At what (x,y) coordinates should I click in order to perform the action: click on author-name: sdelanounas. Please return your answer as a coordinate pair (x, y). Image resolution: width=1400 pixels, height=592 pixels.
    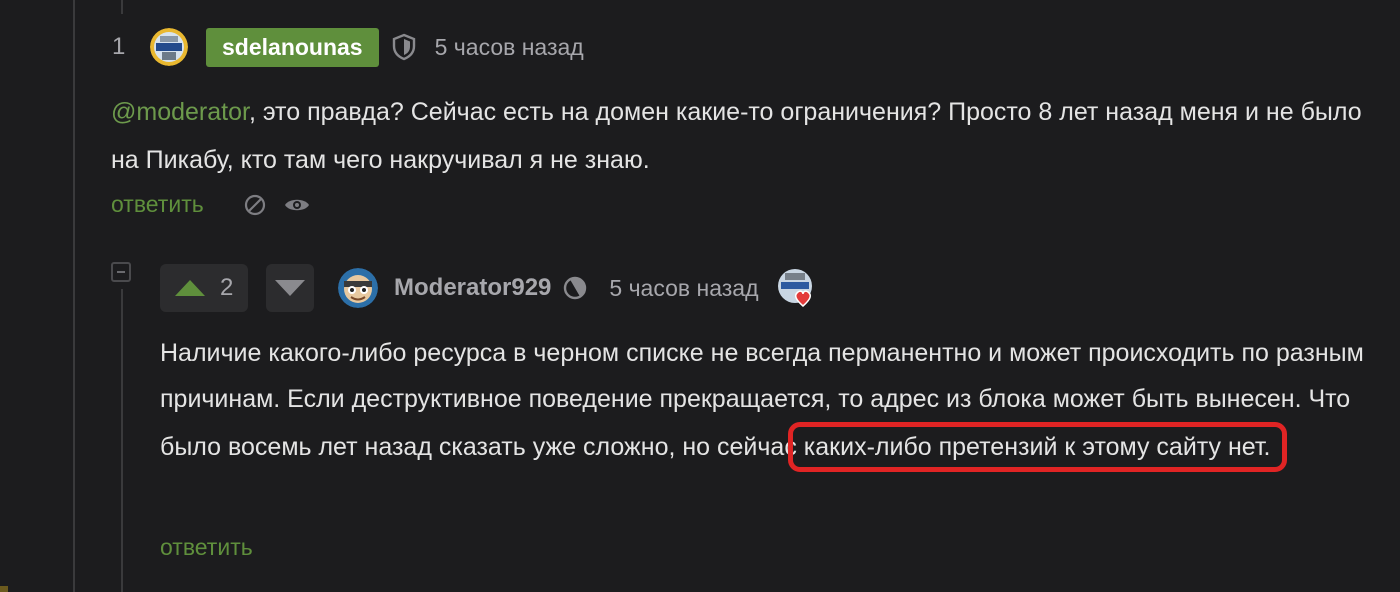
    Looking at the image, I should click on (292, 47).